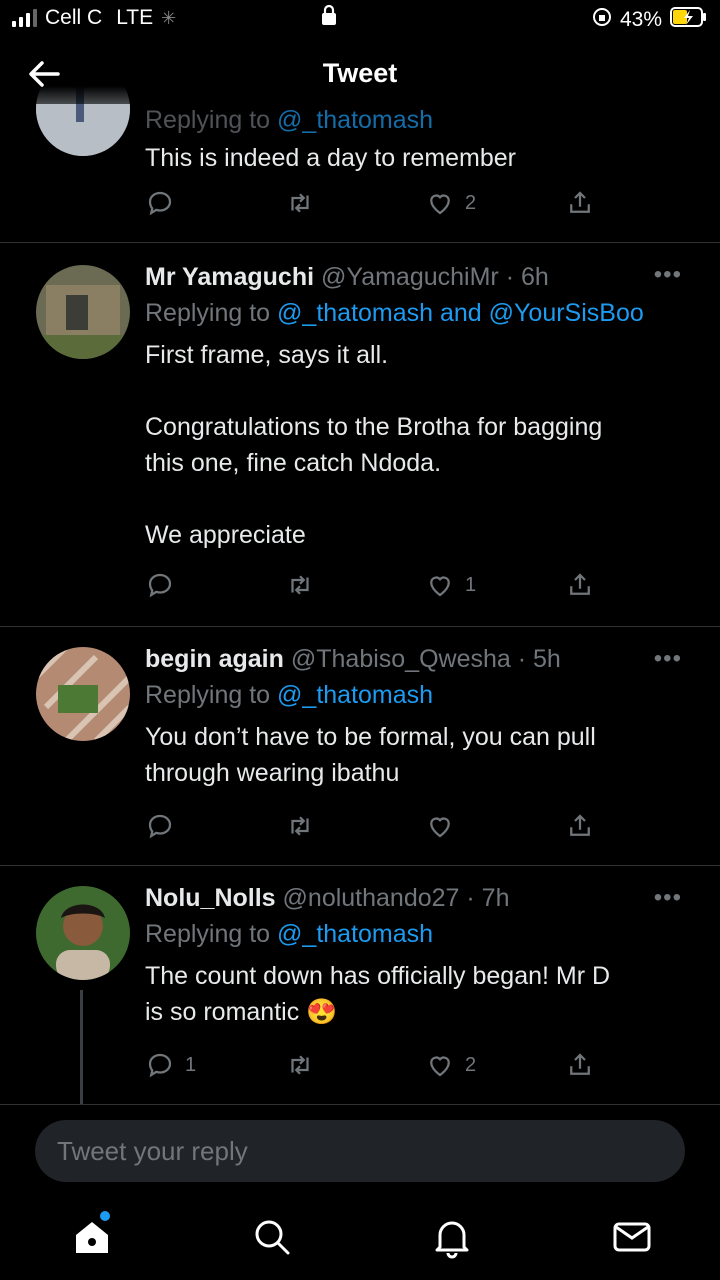 This screenshot has width=720, height=1280. What do you see at coordinates (229, 277) in the screenshot?
I see `display-name: Mr Yamaguchi` at bounding box center [229, 277].